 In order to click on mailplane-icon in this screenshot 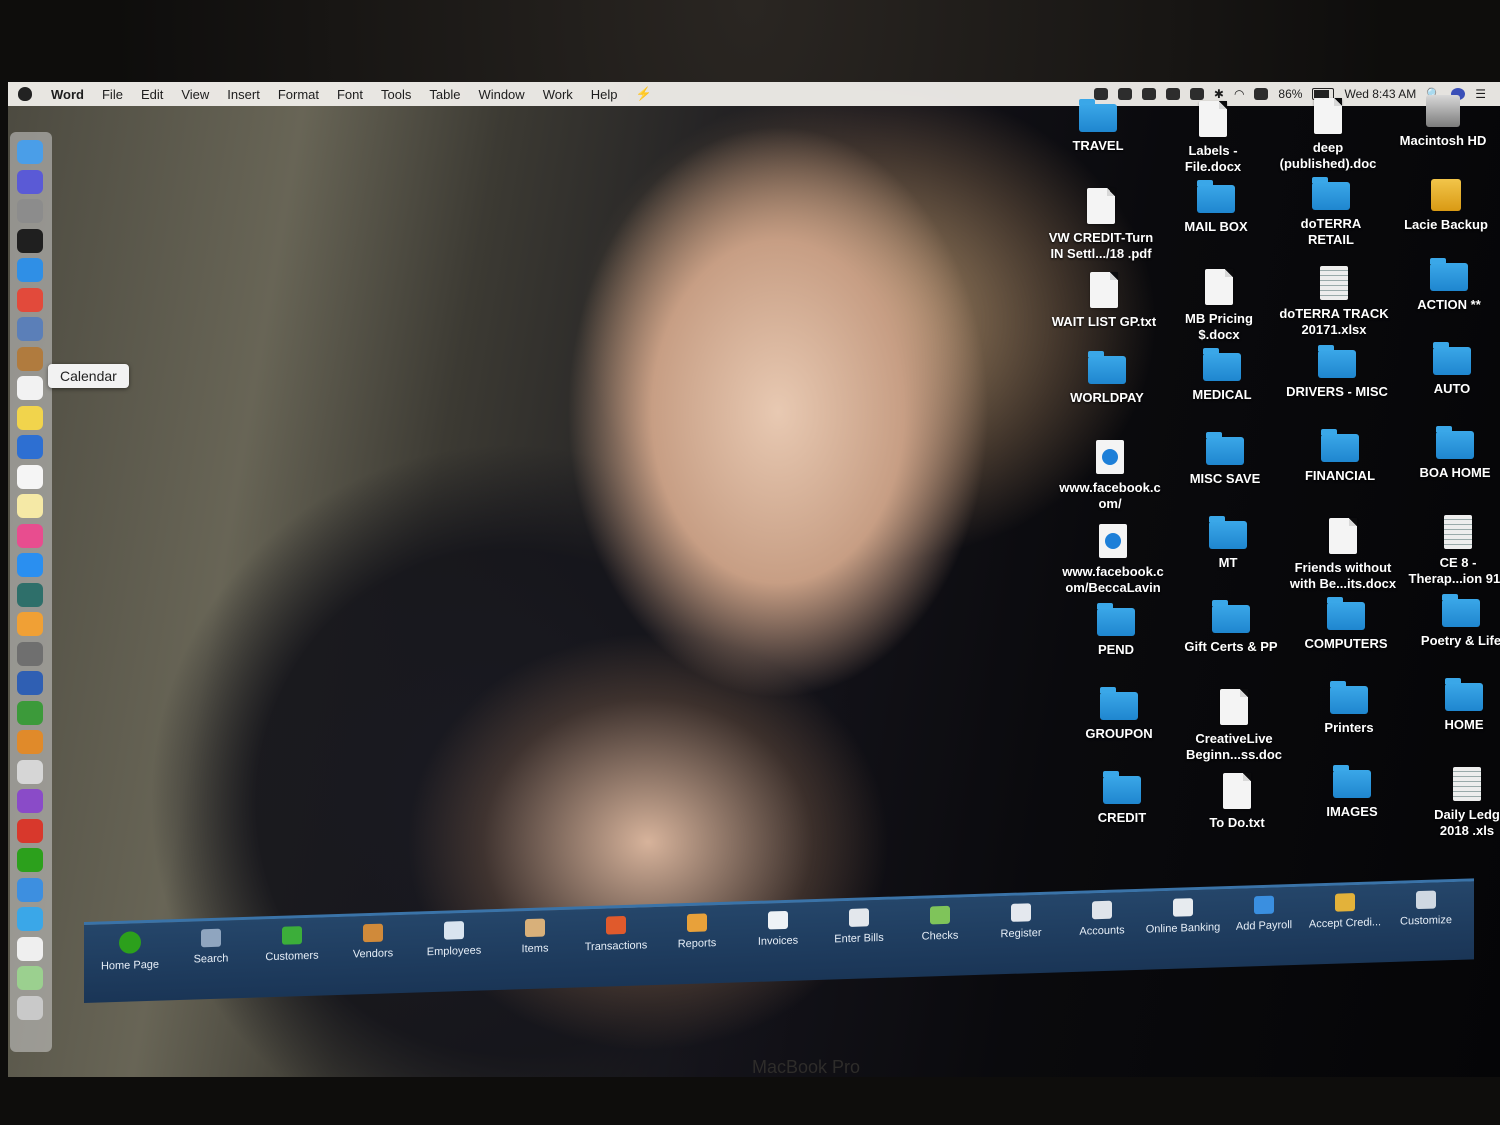, I will do `click(30, 447)`.